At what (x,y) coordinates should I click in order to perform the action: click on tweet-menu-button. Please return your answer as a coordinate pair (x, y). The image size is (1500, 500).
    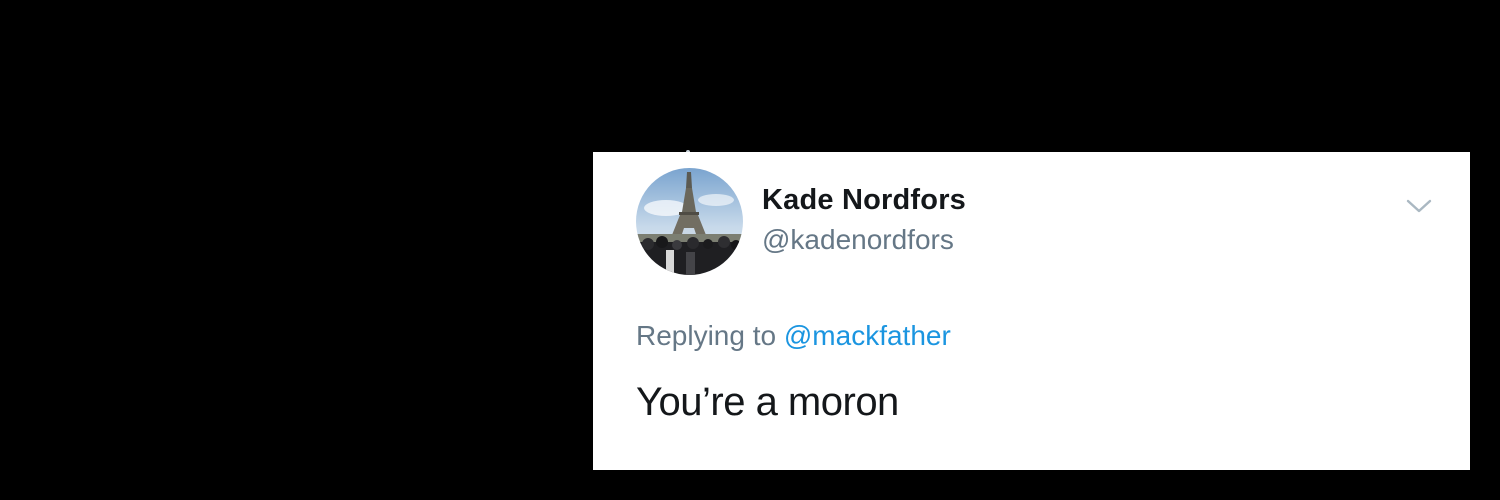
    Looking at the image, I should click on (1419, 206).